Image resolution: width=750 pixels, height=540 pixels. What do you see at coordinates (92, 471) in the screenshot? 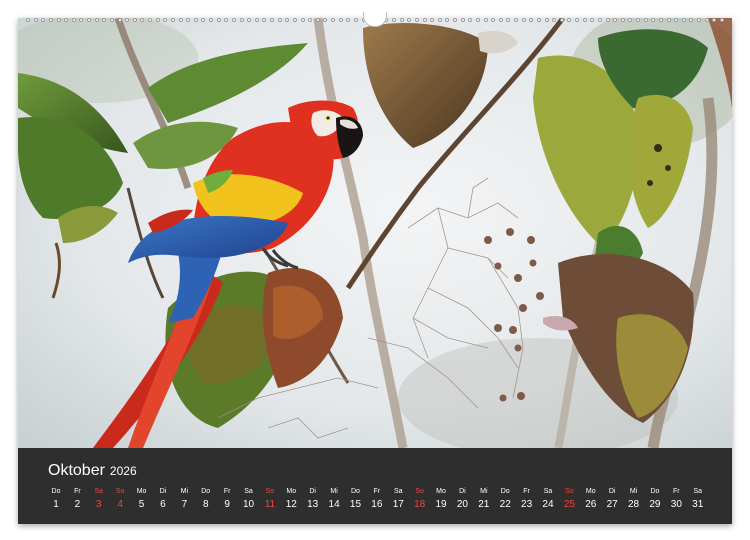
I see `month-title: Oktober 2026` at bounding box center [92, 471].